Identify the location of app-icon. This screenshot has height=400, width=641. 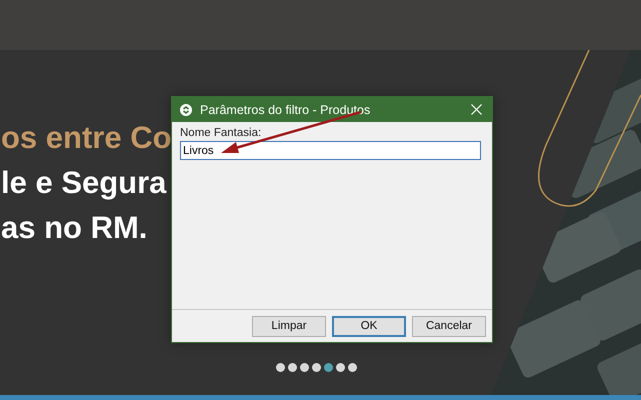
(186, 110).